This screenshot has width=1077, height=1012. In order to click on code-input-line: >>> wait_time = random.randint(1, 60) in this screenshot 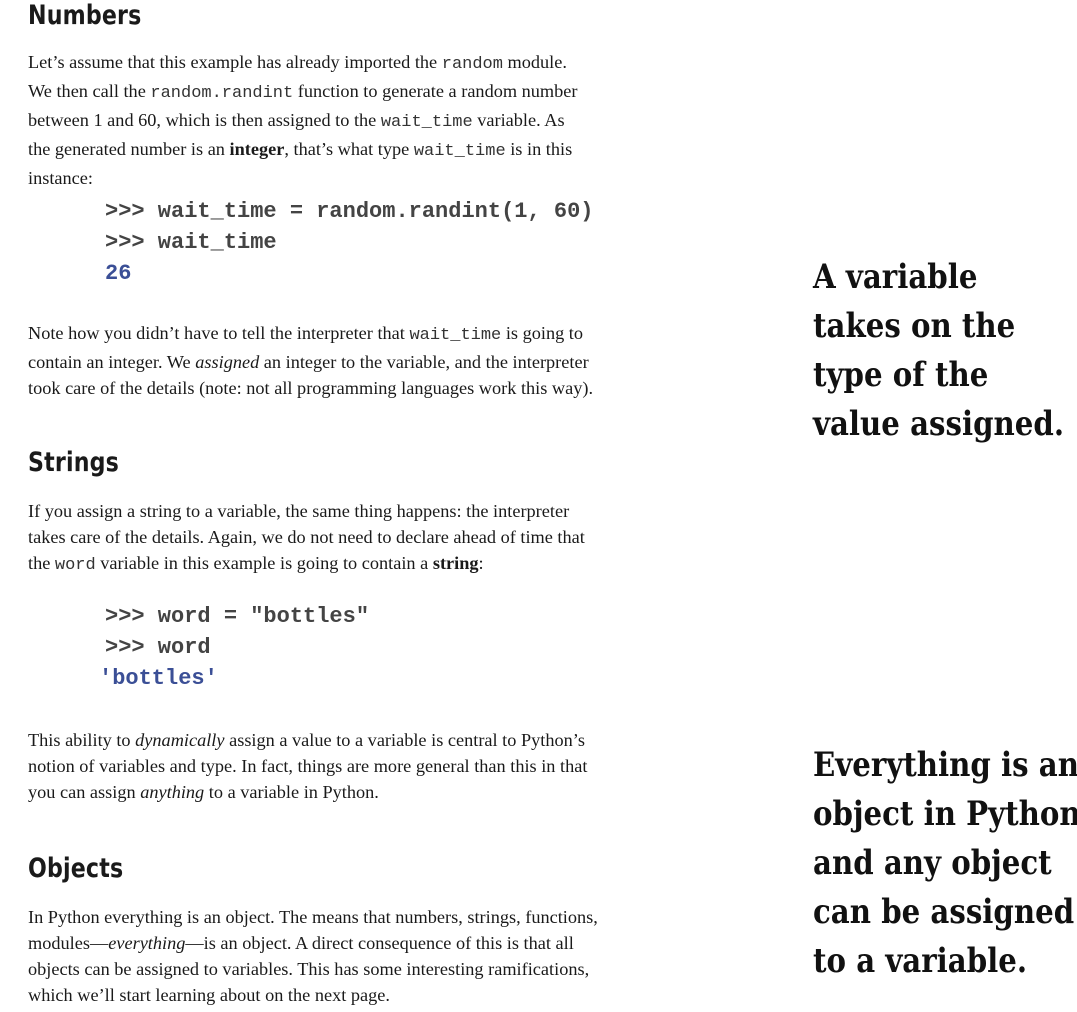, I will do `click(349, 211)`.